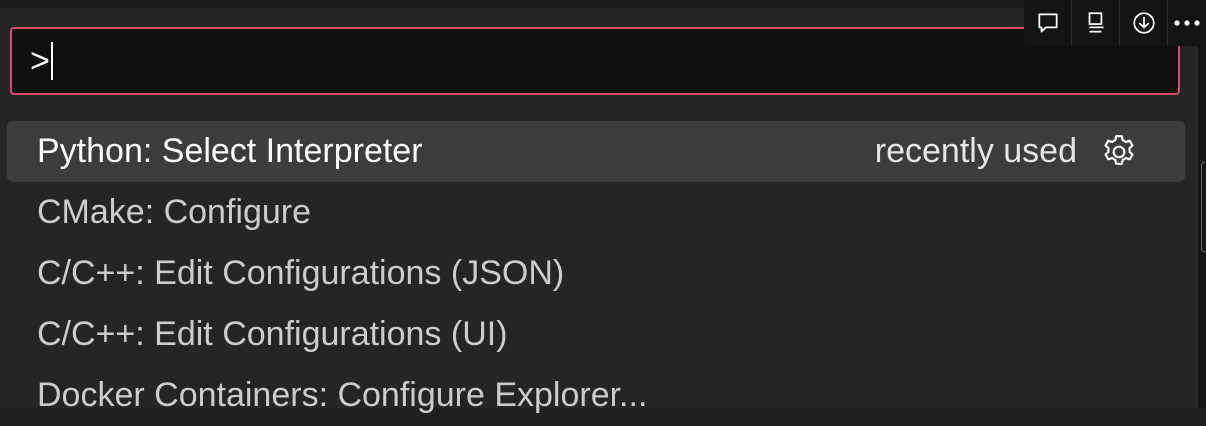 The height and width of the screenshot is (426, 1206). I want to click on layout-button, so click(1096, 23).